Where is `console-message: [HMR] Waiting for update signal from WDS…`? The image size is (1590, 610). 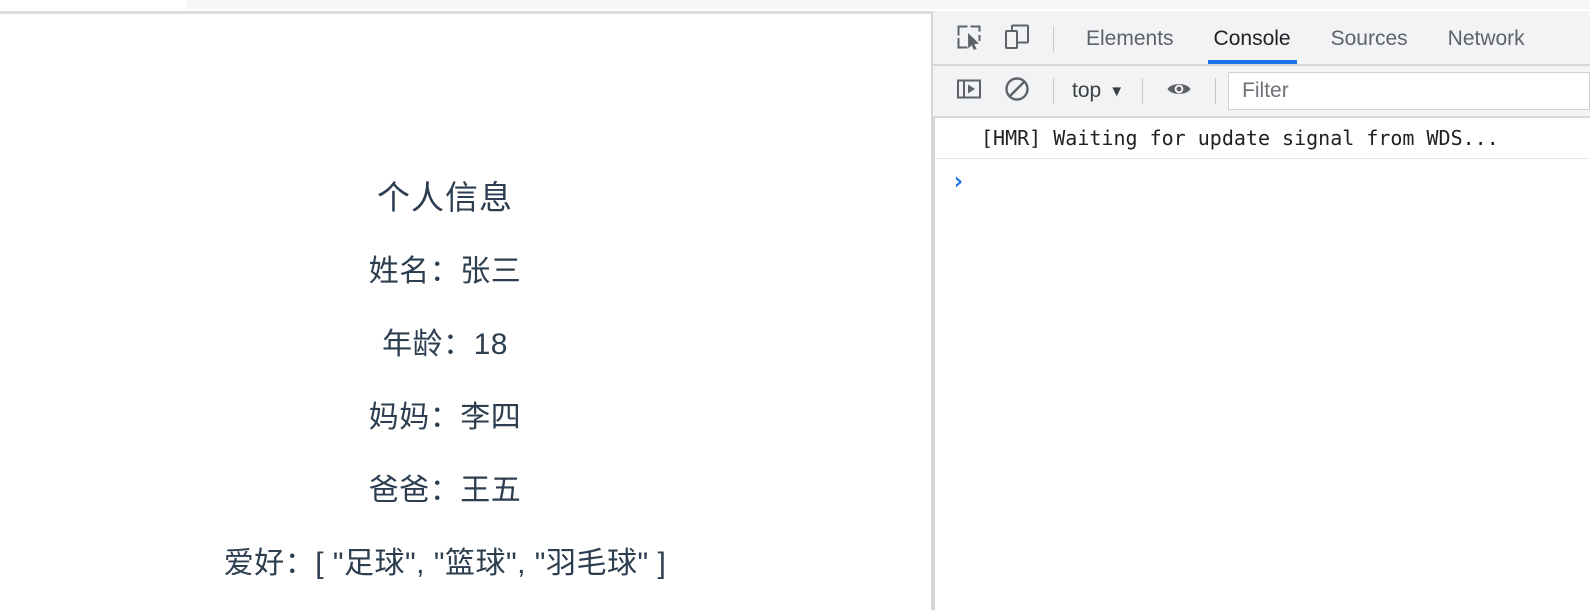
console-message: [HMR] Waiting for update signal from WDS… is located at coordinates (1261, 138).